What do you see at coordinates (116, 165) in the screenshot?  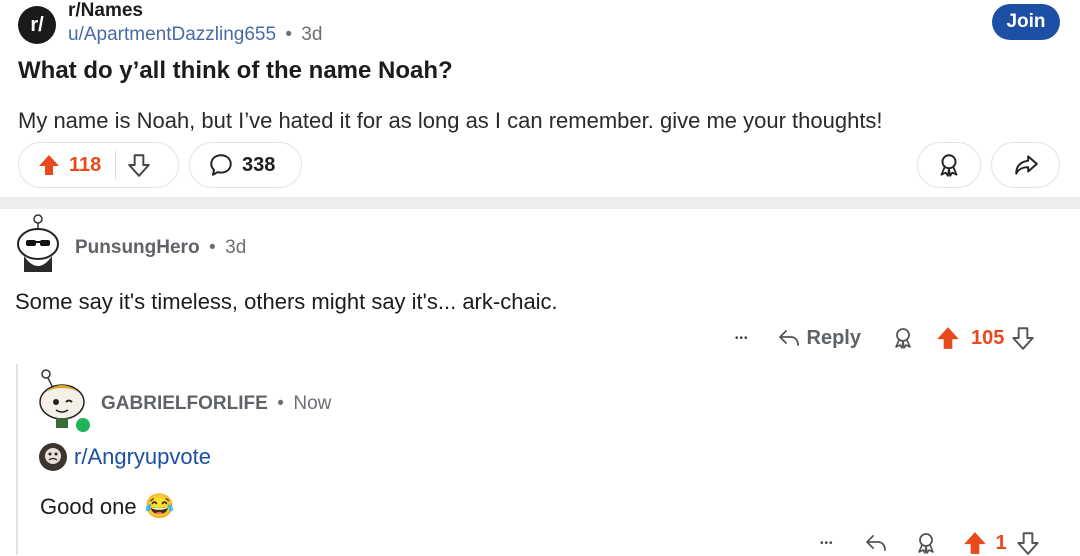 I see `vote-divider` at bounding box center [116, 165].